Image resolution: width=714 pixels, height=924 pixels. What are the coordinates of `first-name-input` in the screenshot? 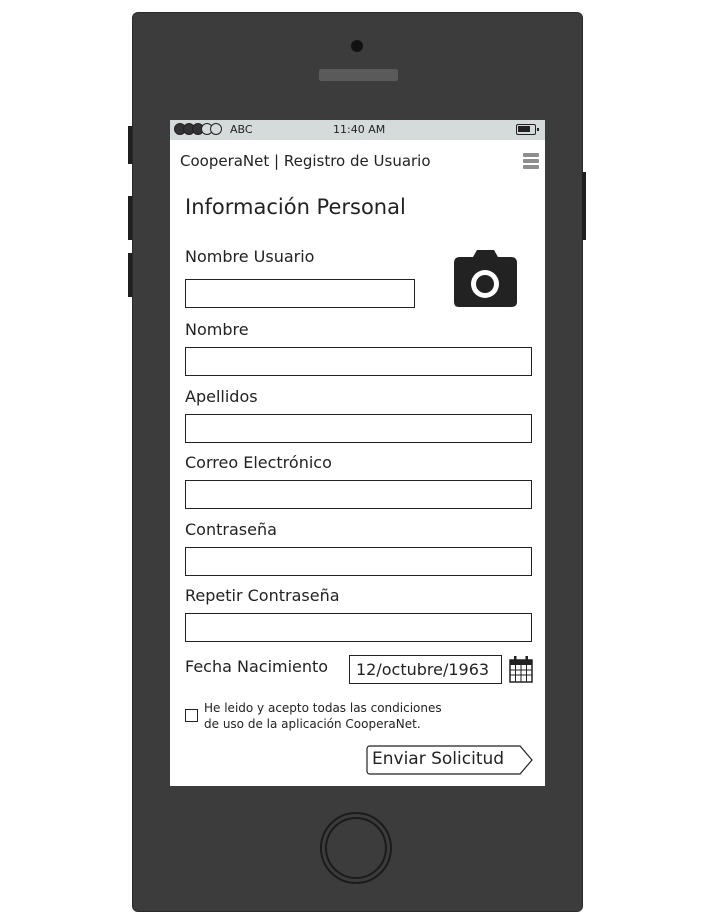 It's located at (358, 361).